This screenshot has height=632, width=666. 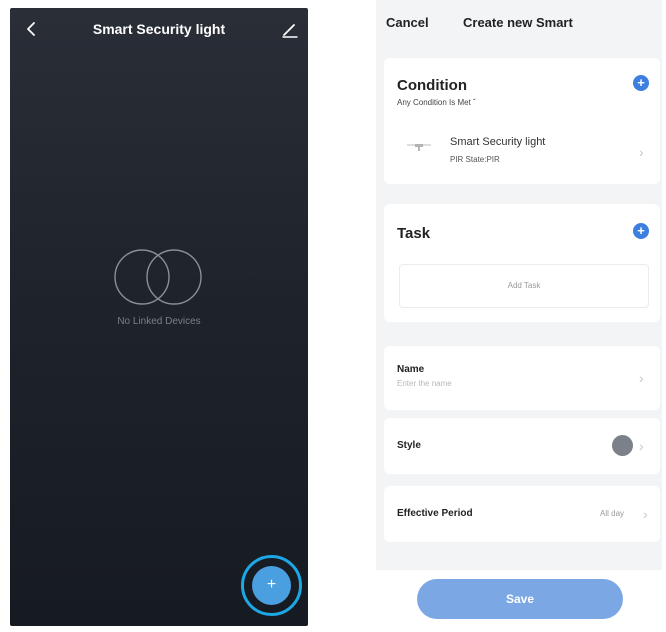 I want to click on effective-period-value: All day, so click(x=612, y=513).